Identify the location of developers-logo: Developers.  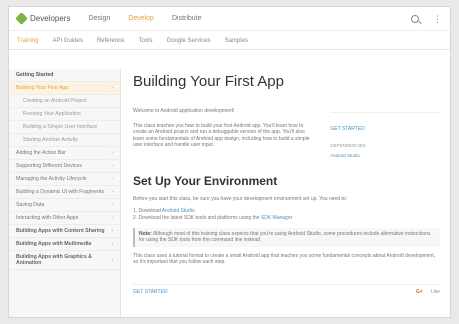
(43, 18).